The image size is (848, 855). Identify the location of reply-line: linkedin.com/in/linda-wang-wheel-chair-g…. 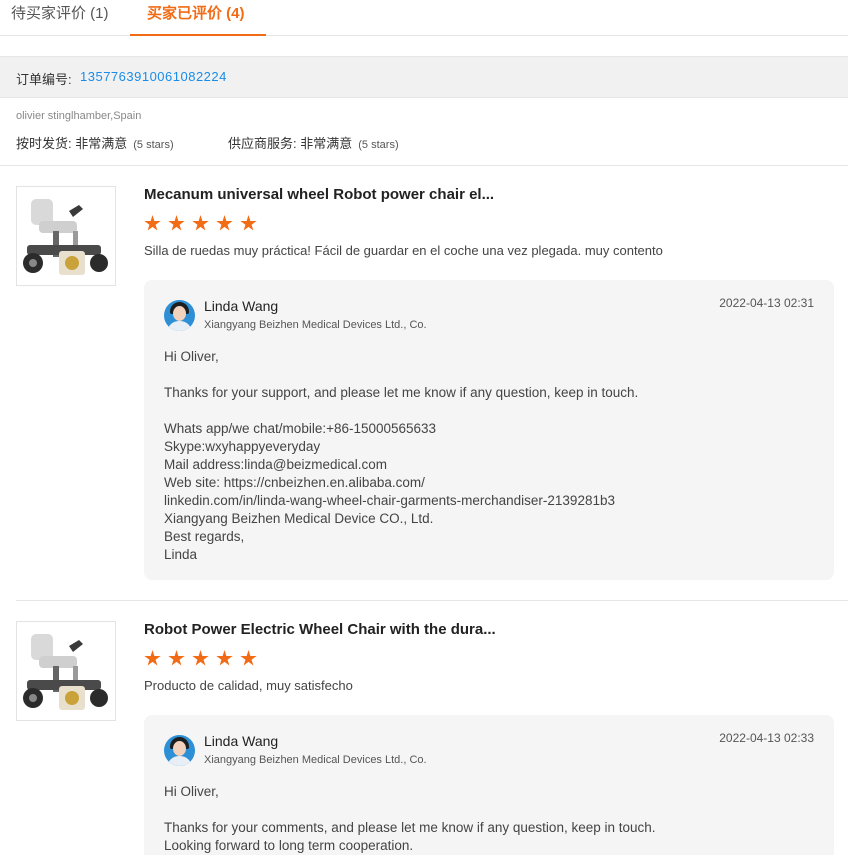
(389, 500).